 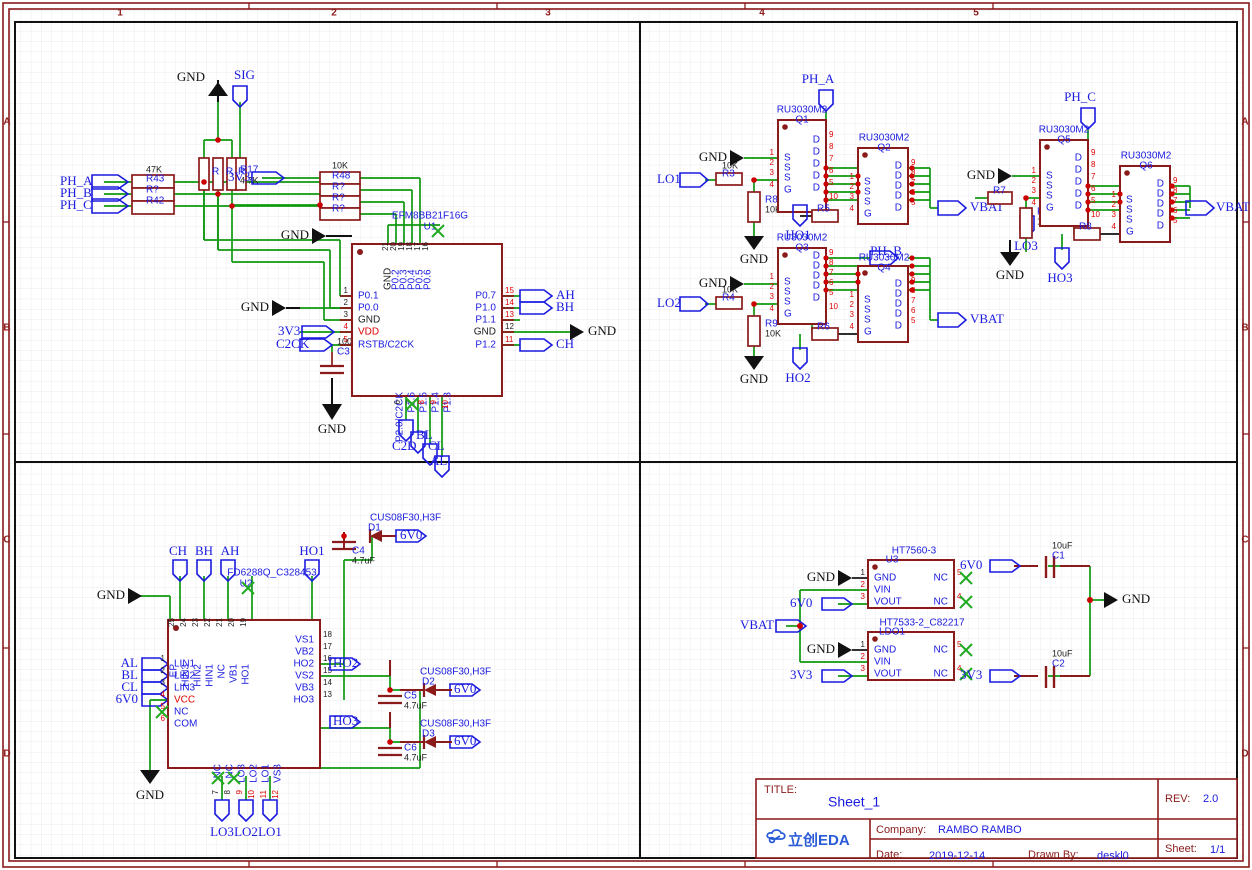 I want to click on net-flag-ho2-driver: HO2, so click(x=345, y=663).